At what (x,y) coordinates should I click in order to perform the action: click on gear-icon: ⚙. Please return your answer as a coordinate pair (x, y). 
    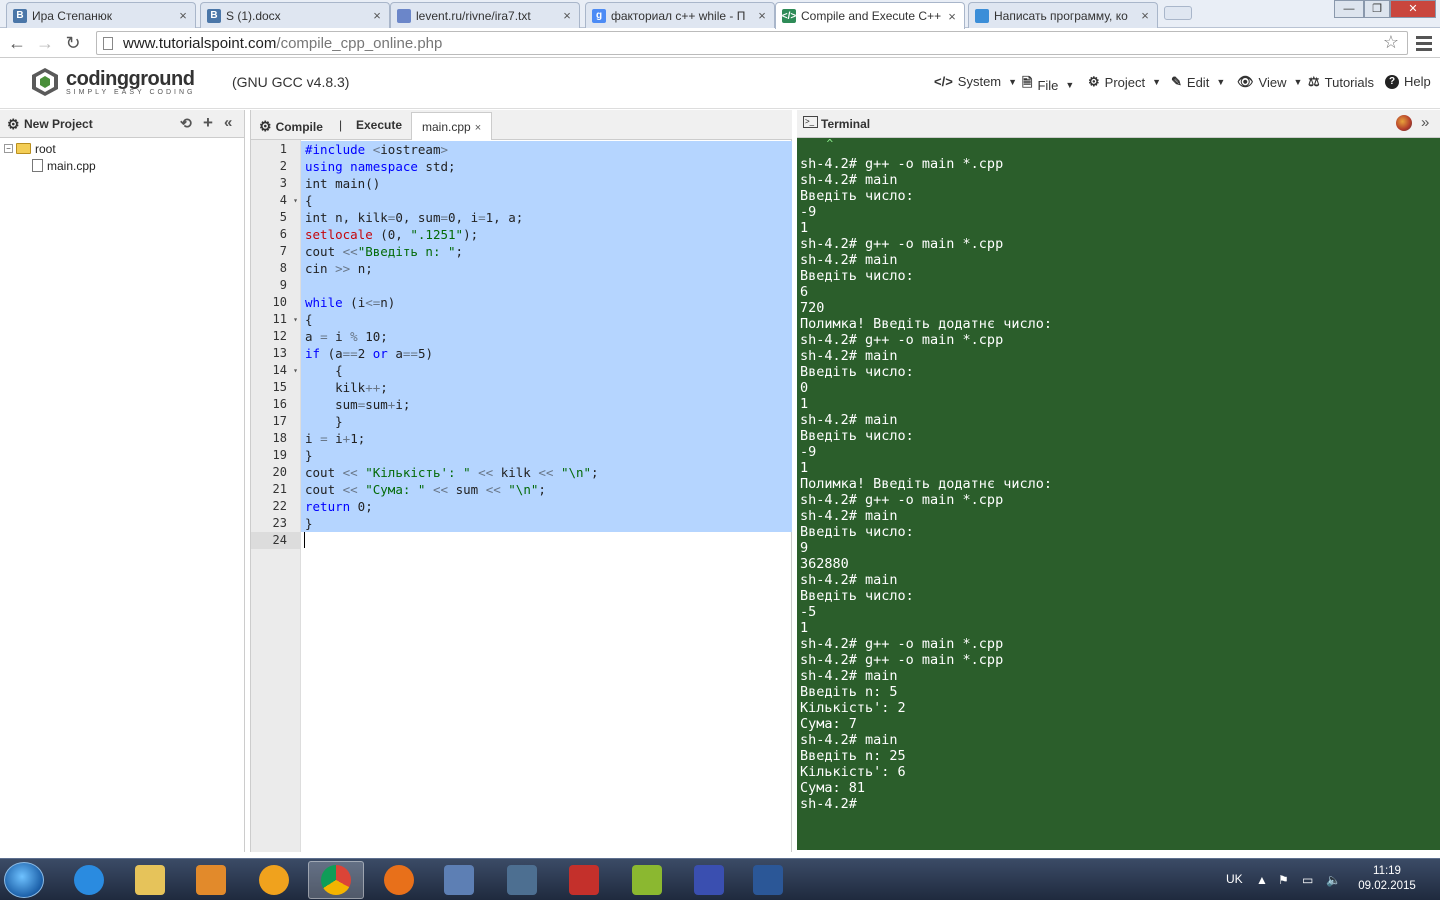
    Looking at the image, I should click on (13, 124).